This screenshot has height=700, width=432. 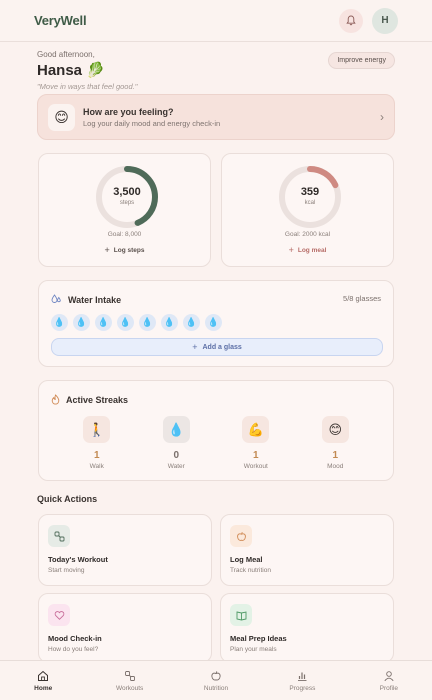 I want to click on nav-workouts: Workouts, so click(x=129, y=680).